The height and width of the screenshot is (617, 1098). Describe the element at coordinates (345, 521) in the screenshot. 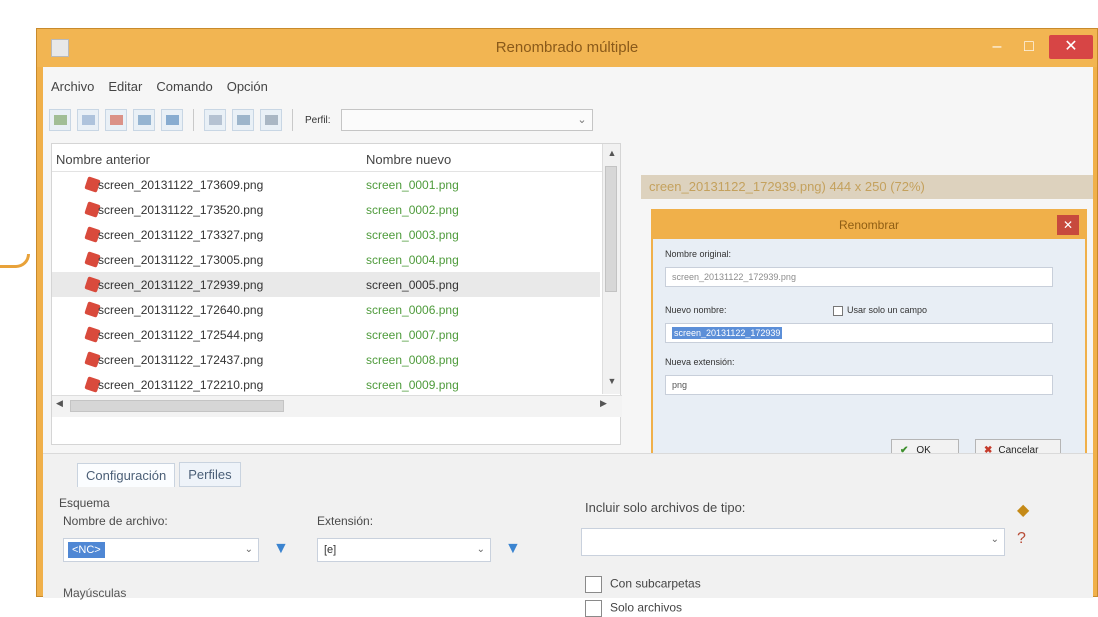

I see `extension-label: Extensión:` at that location.